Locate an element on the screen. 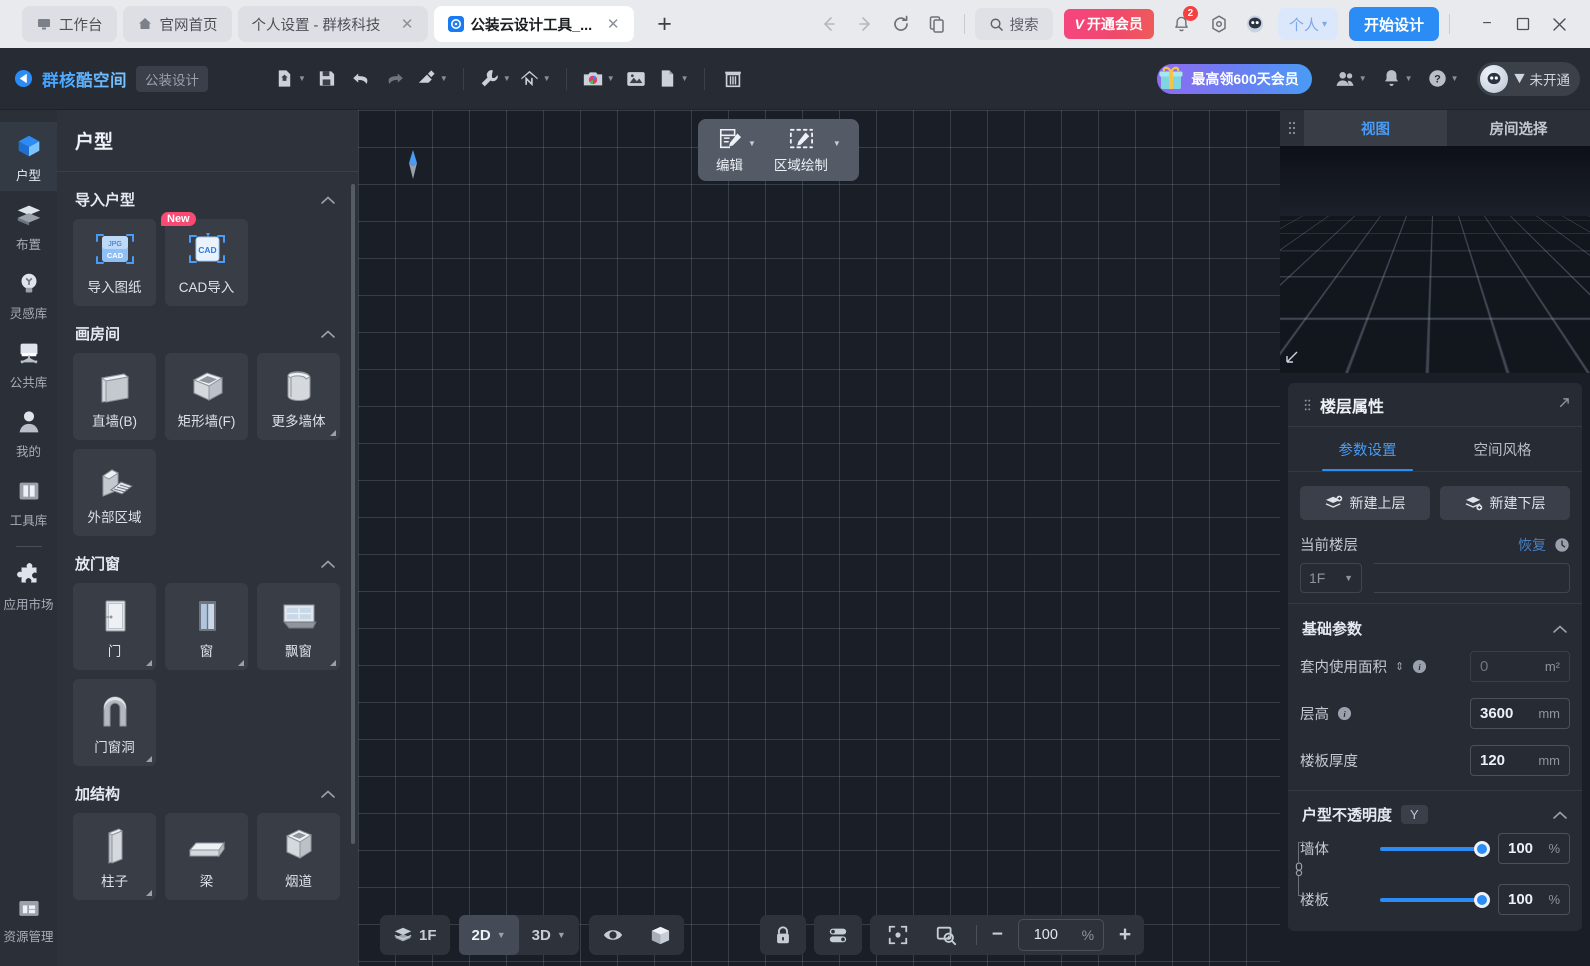 This screenshot has width=1590, height=966. add-lower-floor-button: 新建下层 is located at coordinates (1505, 503).